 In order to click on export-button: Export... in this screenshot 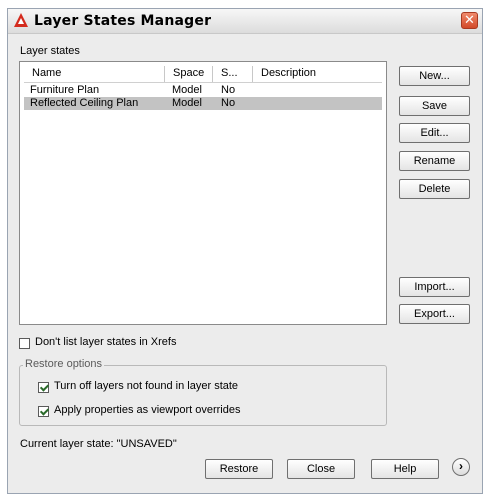, I will do `click(434, 314)`.